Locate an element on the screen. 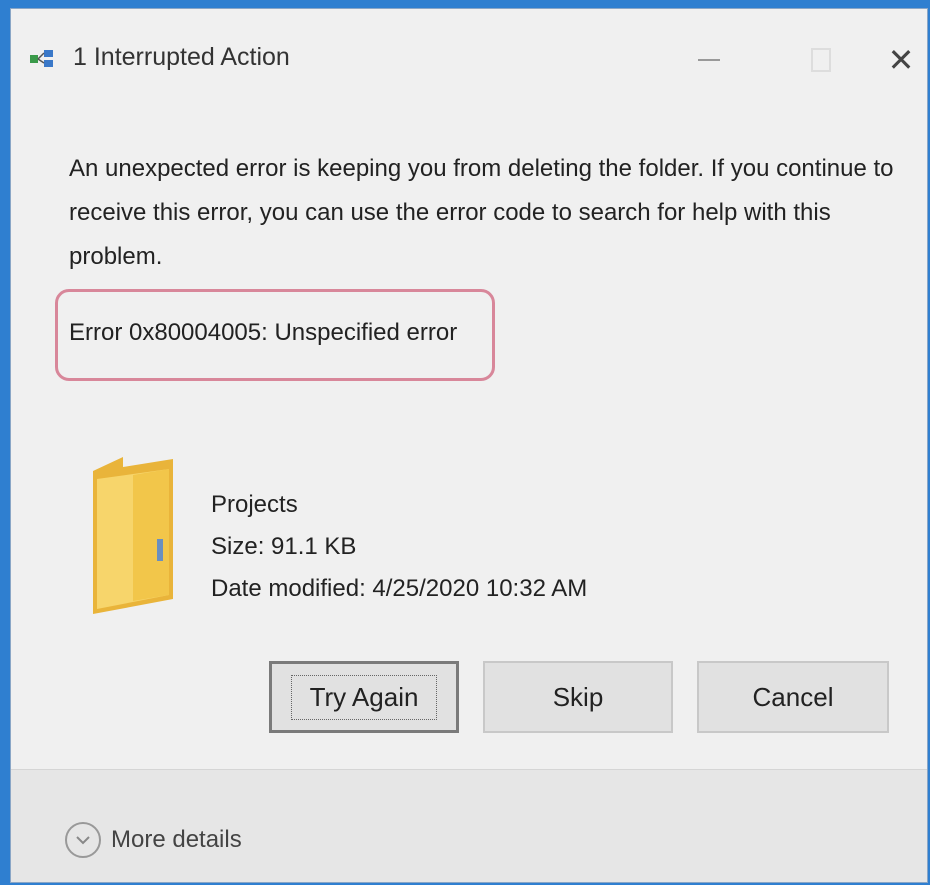  skip-button: Skip is located at coordinates (578, 697).